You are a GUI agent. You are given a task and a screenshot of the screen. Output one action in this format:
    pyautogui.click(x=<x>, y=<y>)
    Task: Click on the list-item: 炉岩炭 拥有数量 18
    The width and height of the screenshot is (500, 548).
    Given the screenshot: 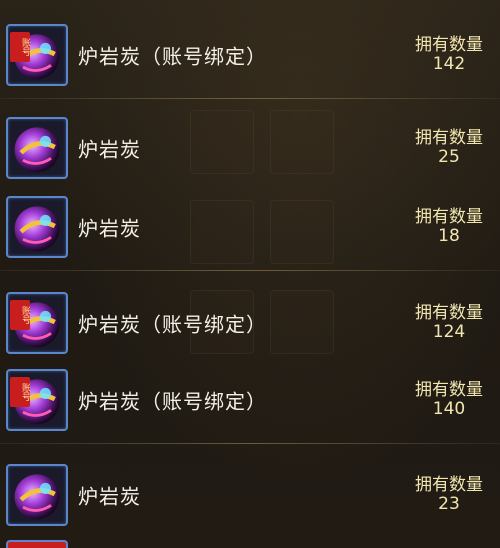 What is the action you would take?
    pyautogui.click(x=250, y=227)
    